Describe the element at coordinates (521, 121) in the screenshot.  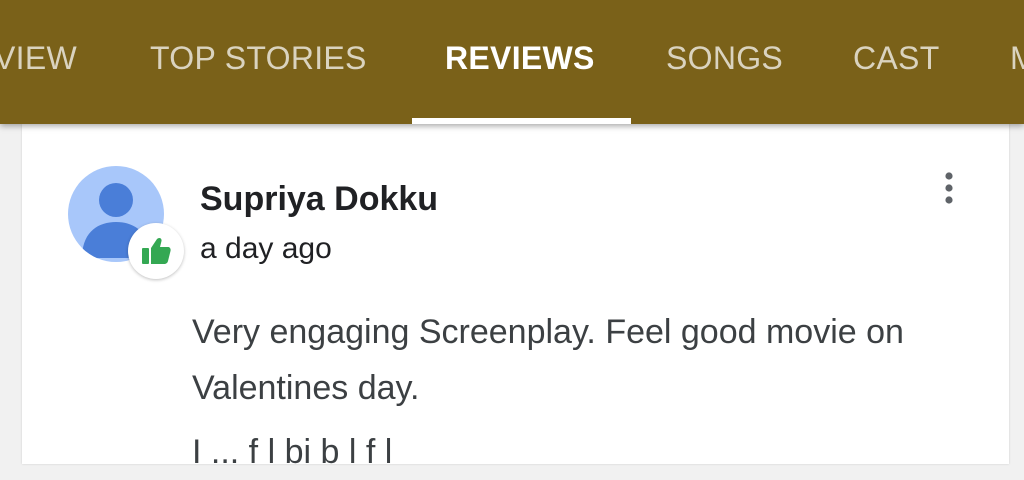
I see `active-tab-indicator` at that location.